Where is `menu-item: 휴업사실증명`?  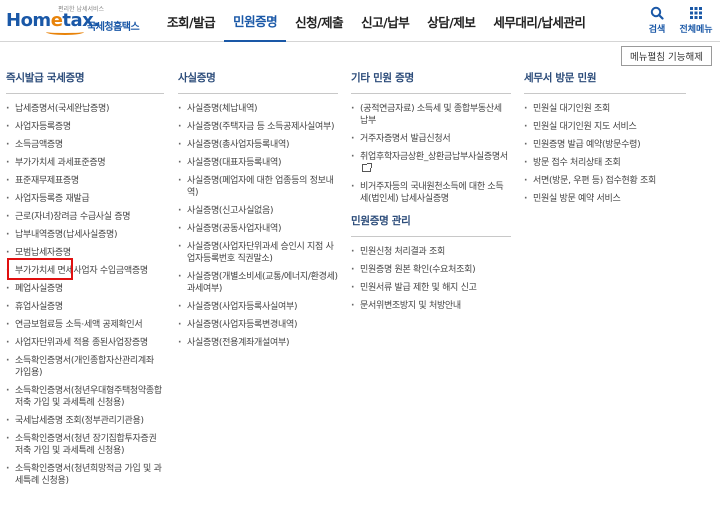
menu-item: 휴업사실증명 is located at coordinates (85, 307).